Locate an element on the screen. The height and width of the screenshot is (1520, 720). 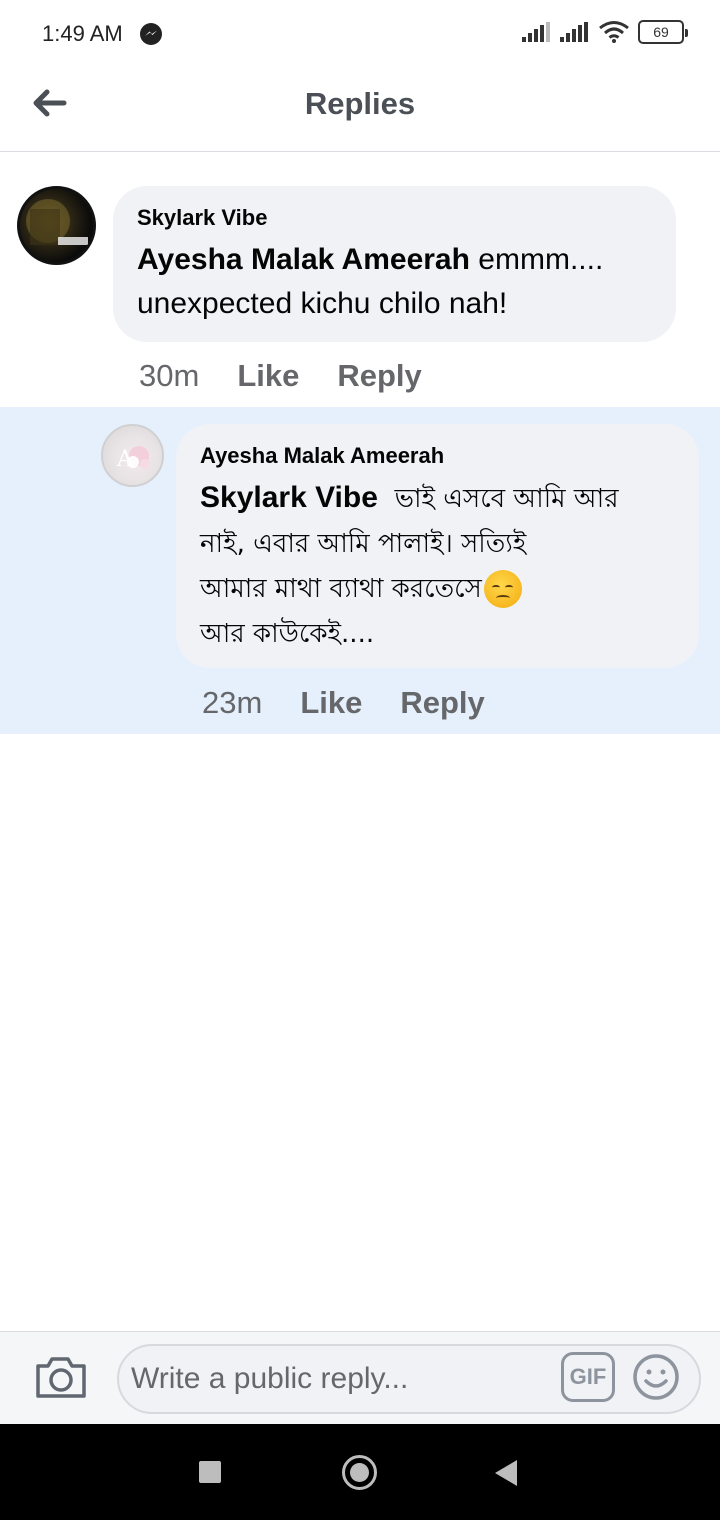
gif-button: GIF is located at coordinates (588, 1377).